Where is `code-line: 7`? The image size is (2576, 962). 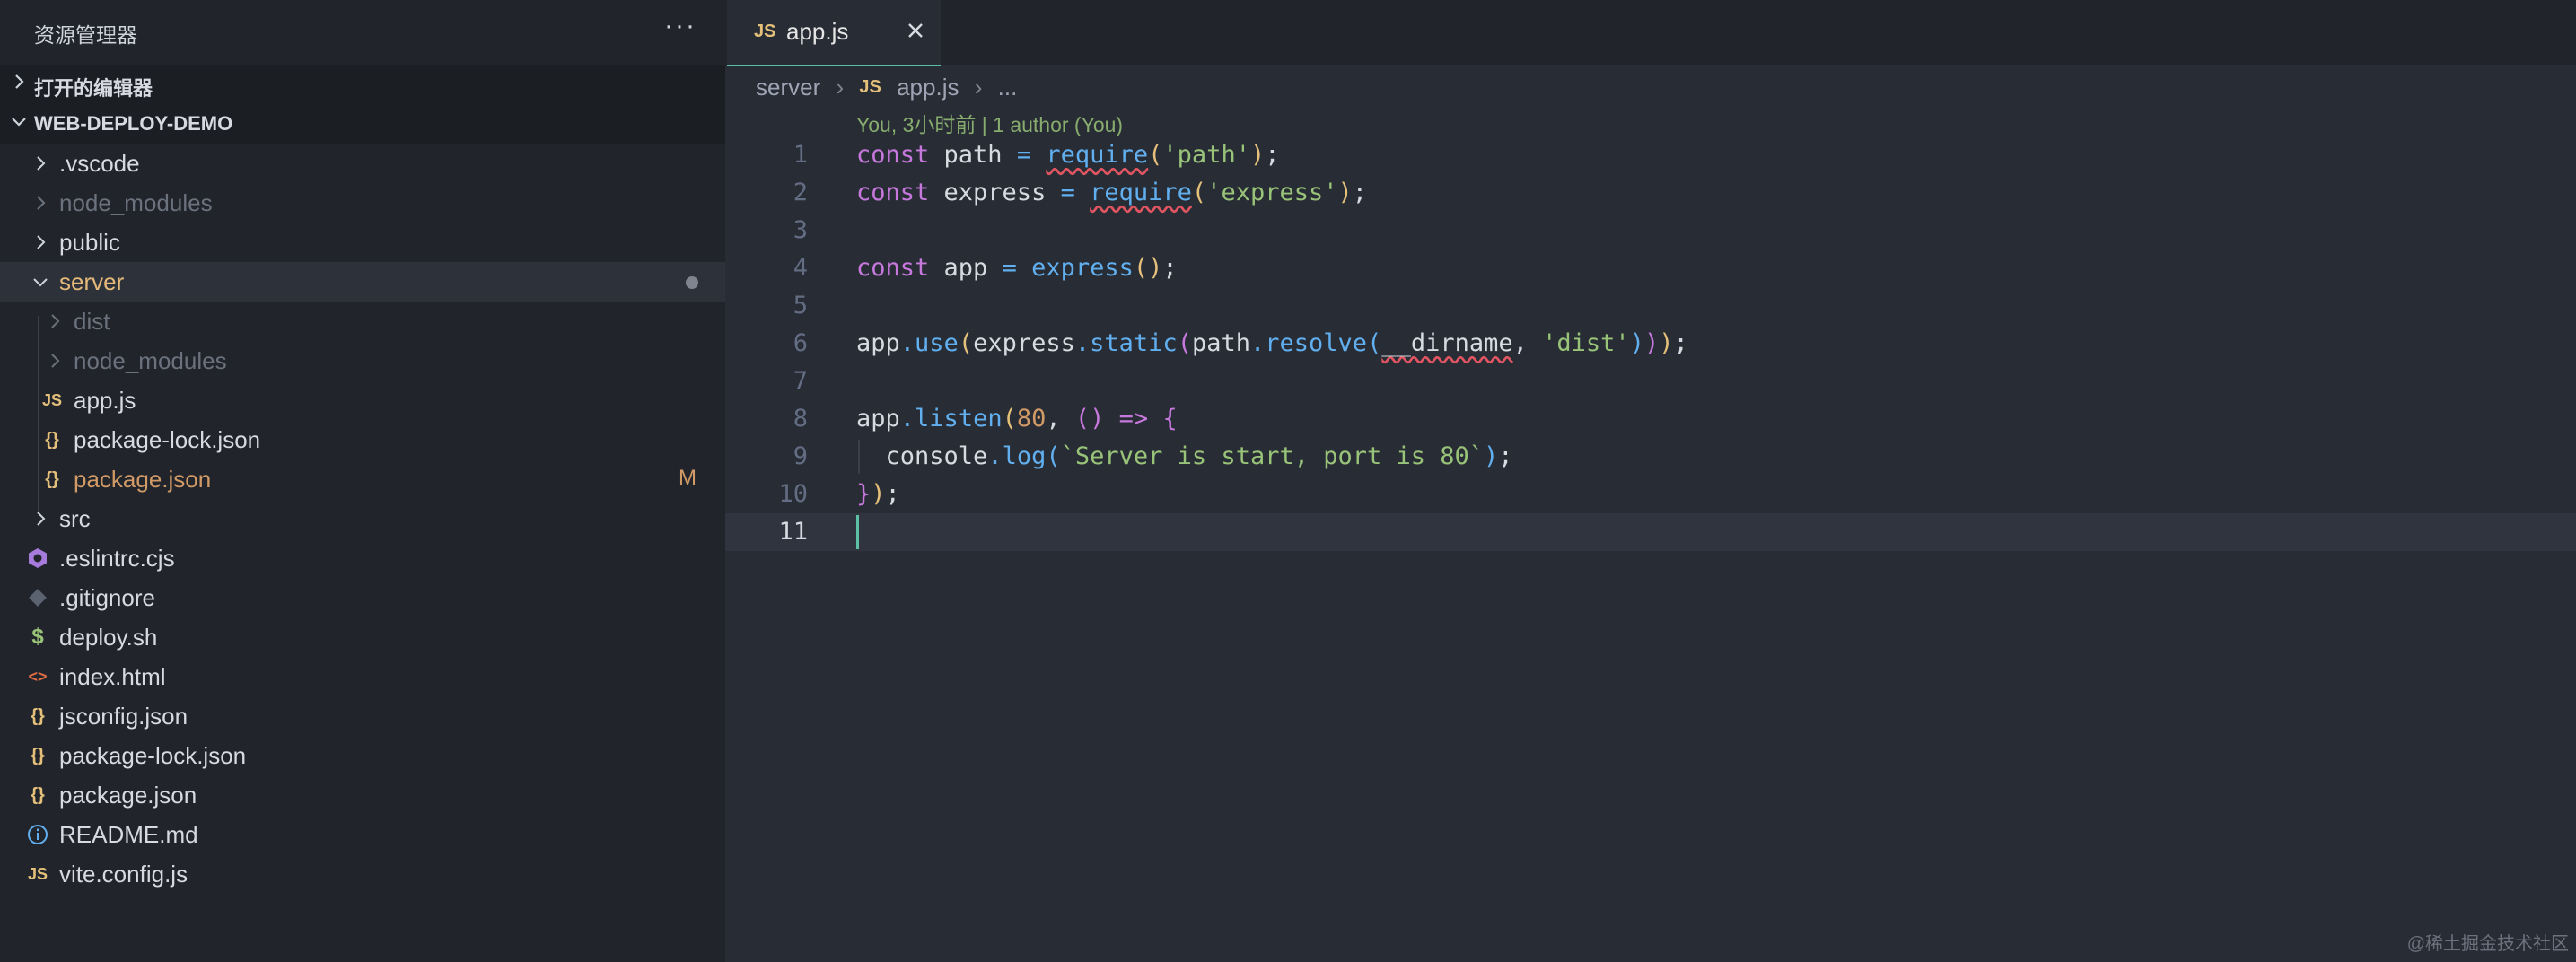
code-line: 7 is located at coordinates (1650, 381).